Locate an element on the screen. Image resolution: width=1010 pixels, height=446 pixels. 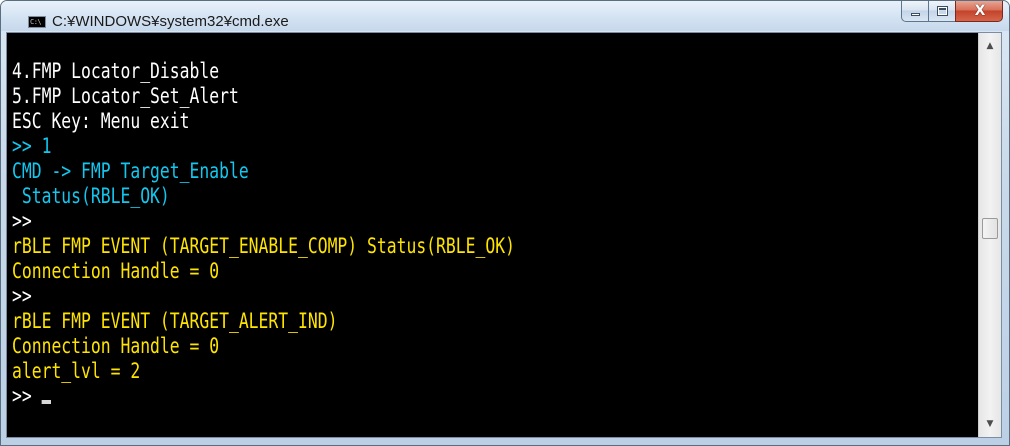
scroll-down-arrow-icon: ▼ is located at coordinates (990, 424).